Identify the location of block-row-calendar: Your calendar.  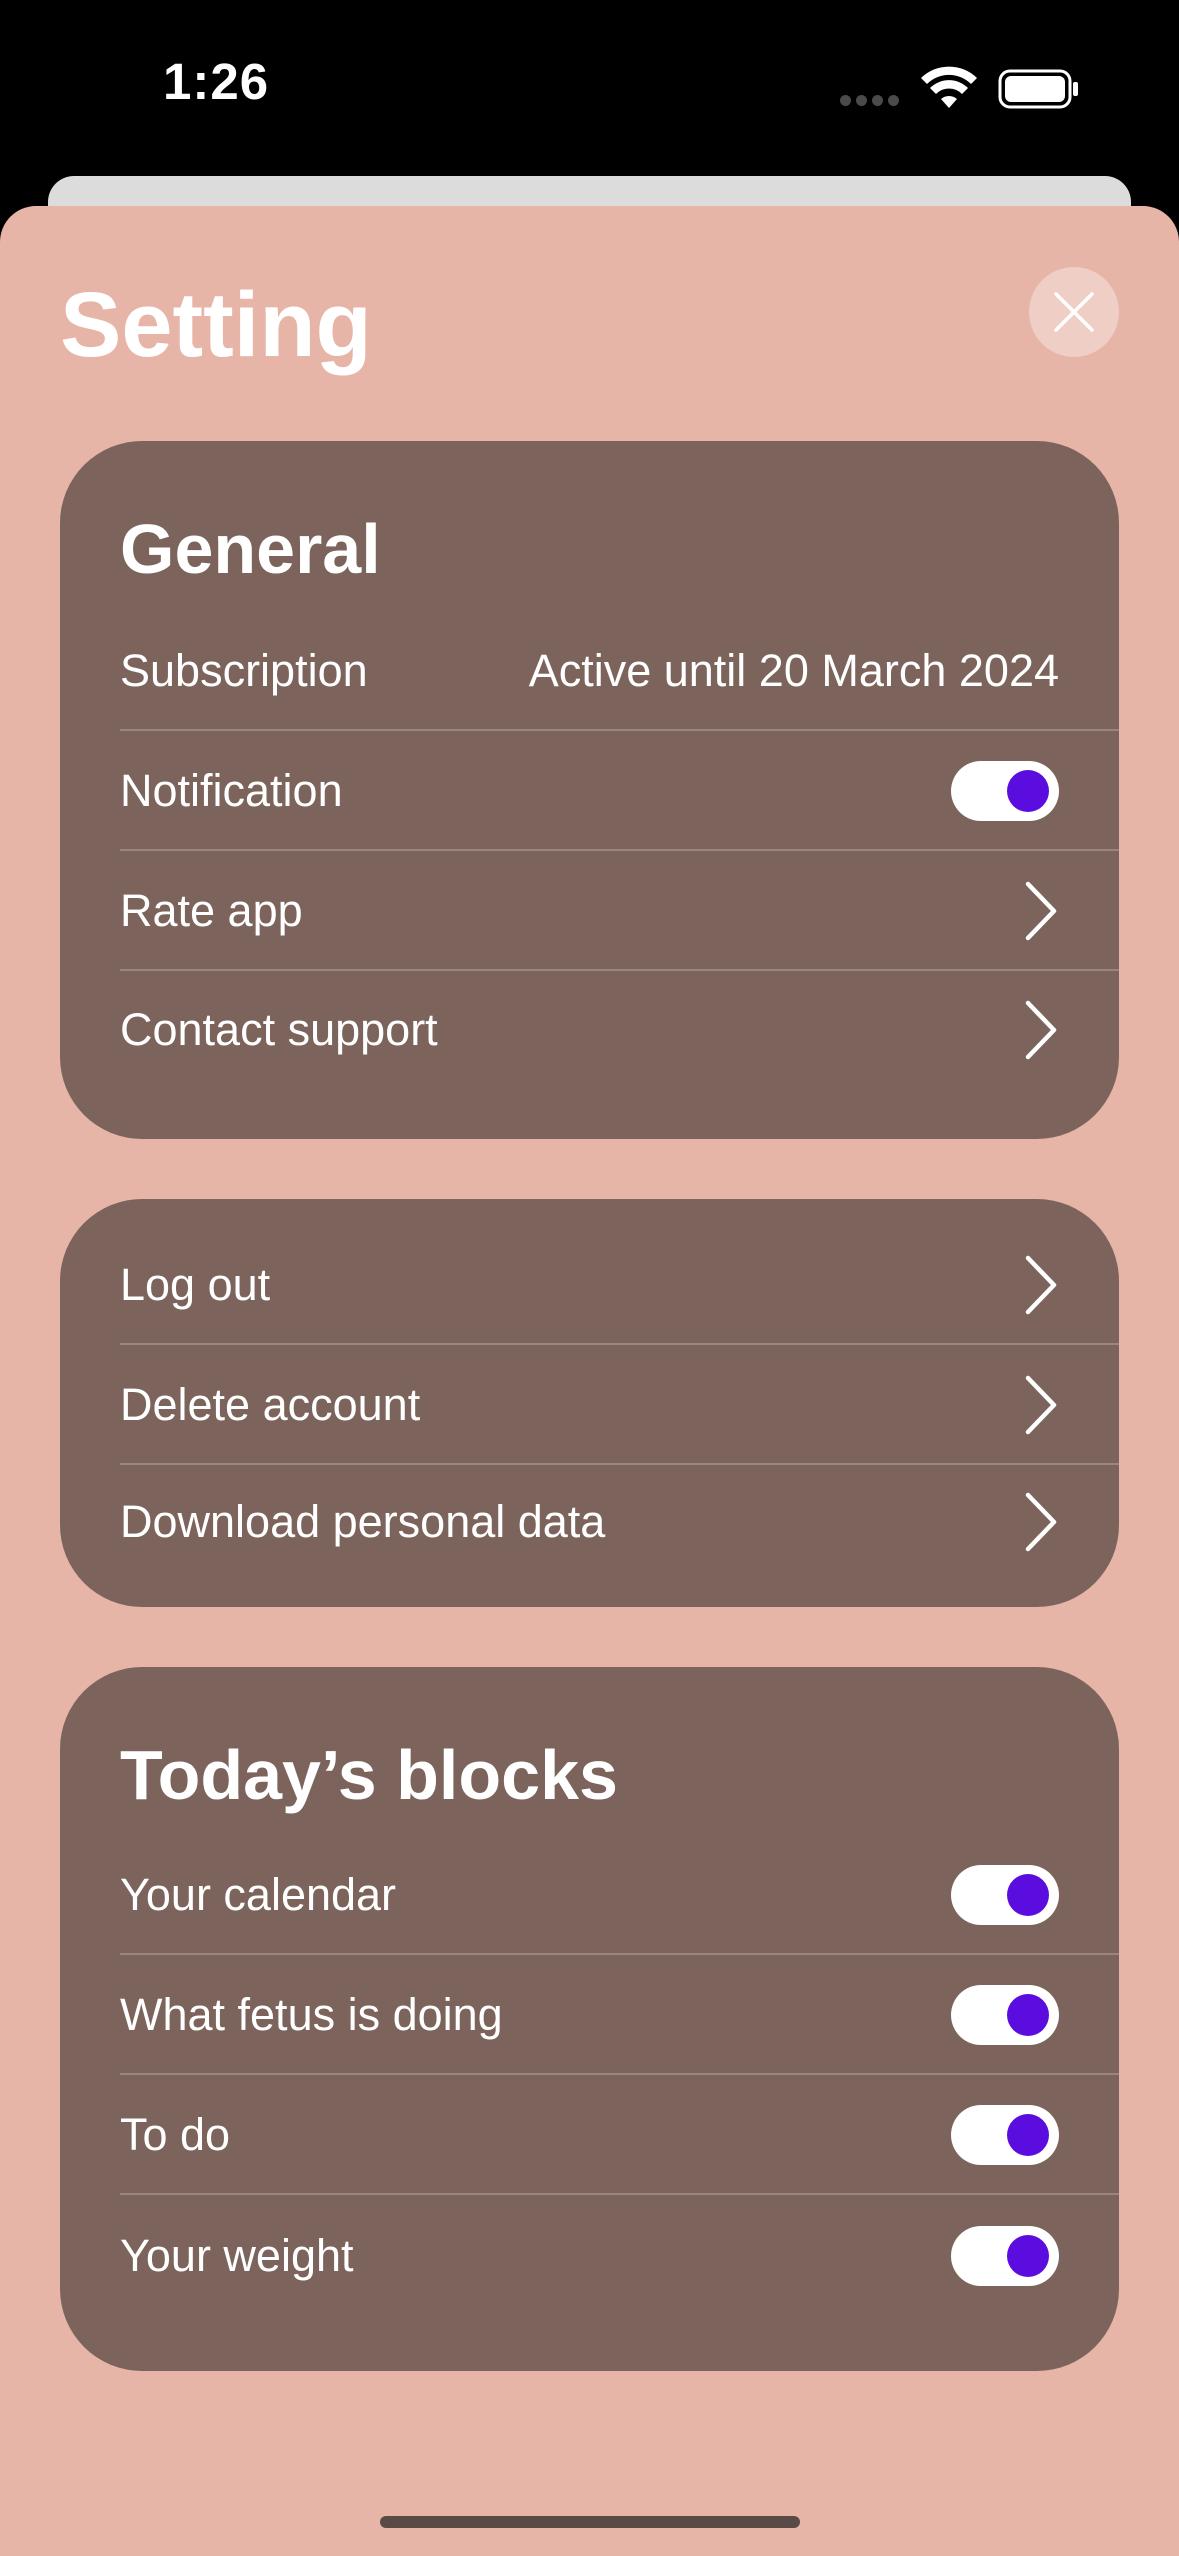
(619, 1896).